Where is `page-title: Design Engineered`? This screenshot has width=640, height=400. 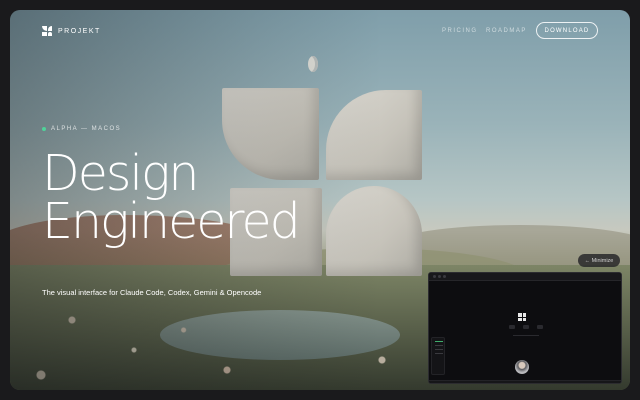 page-title: Design Engineered is located at coordinates (171, 197).